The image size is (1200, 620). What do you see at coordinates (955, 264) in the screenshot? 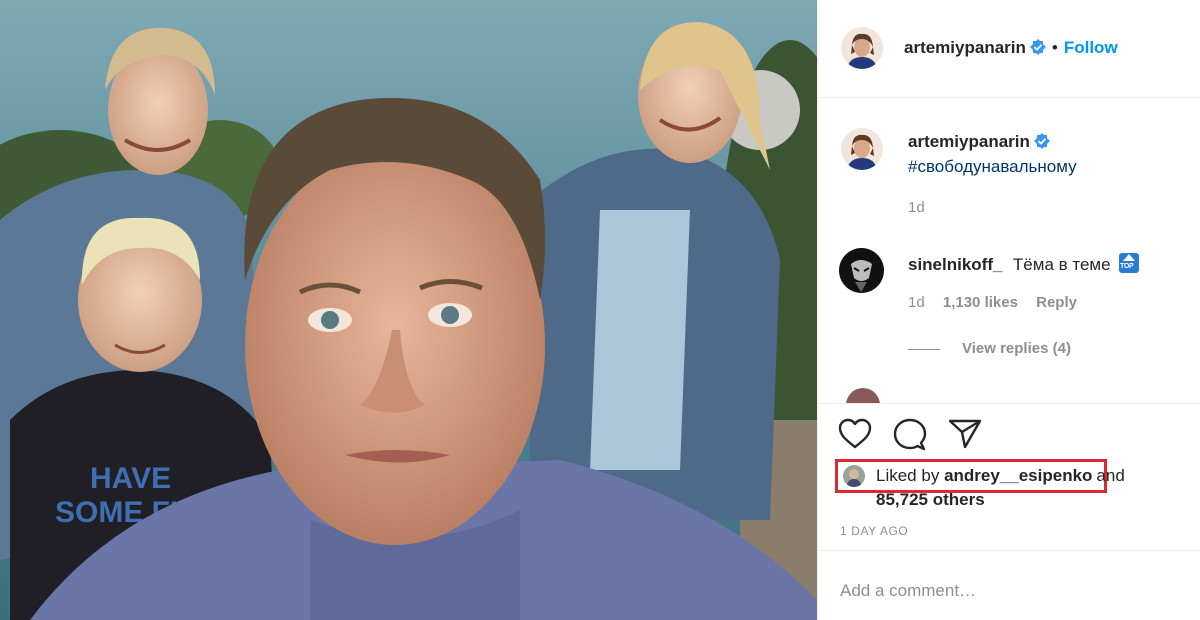
I see `commenter-username: sinelnikoff_` at bounding box center [955, 264].